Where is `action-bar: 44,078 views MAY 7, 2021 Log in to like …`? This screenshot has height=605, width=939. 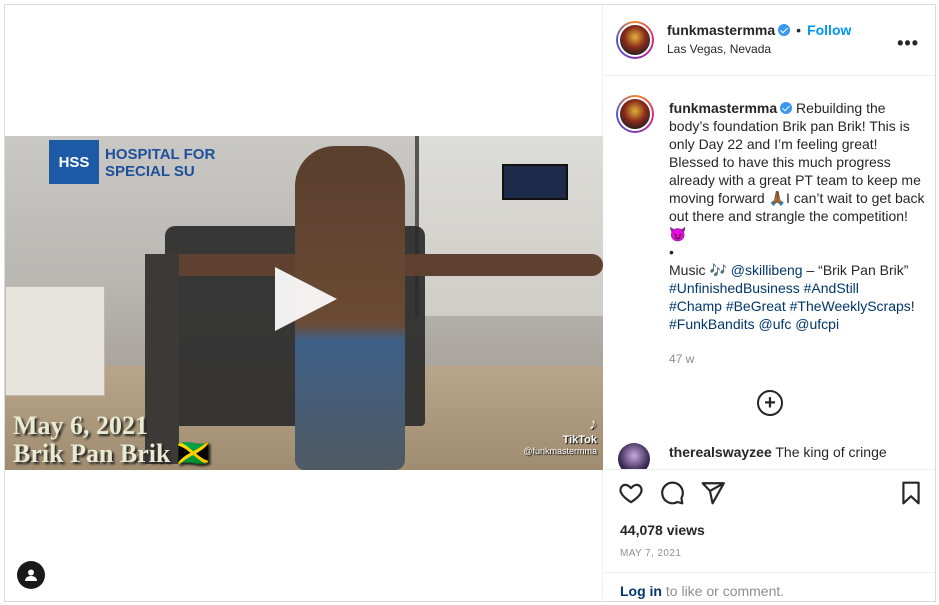 action-bar: 44,078 views MAY 7, 2021 Log in to like … is located at coordinates (769, 535).